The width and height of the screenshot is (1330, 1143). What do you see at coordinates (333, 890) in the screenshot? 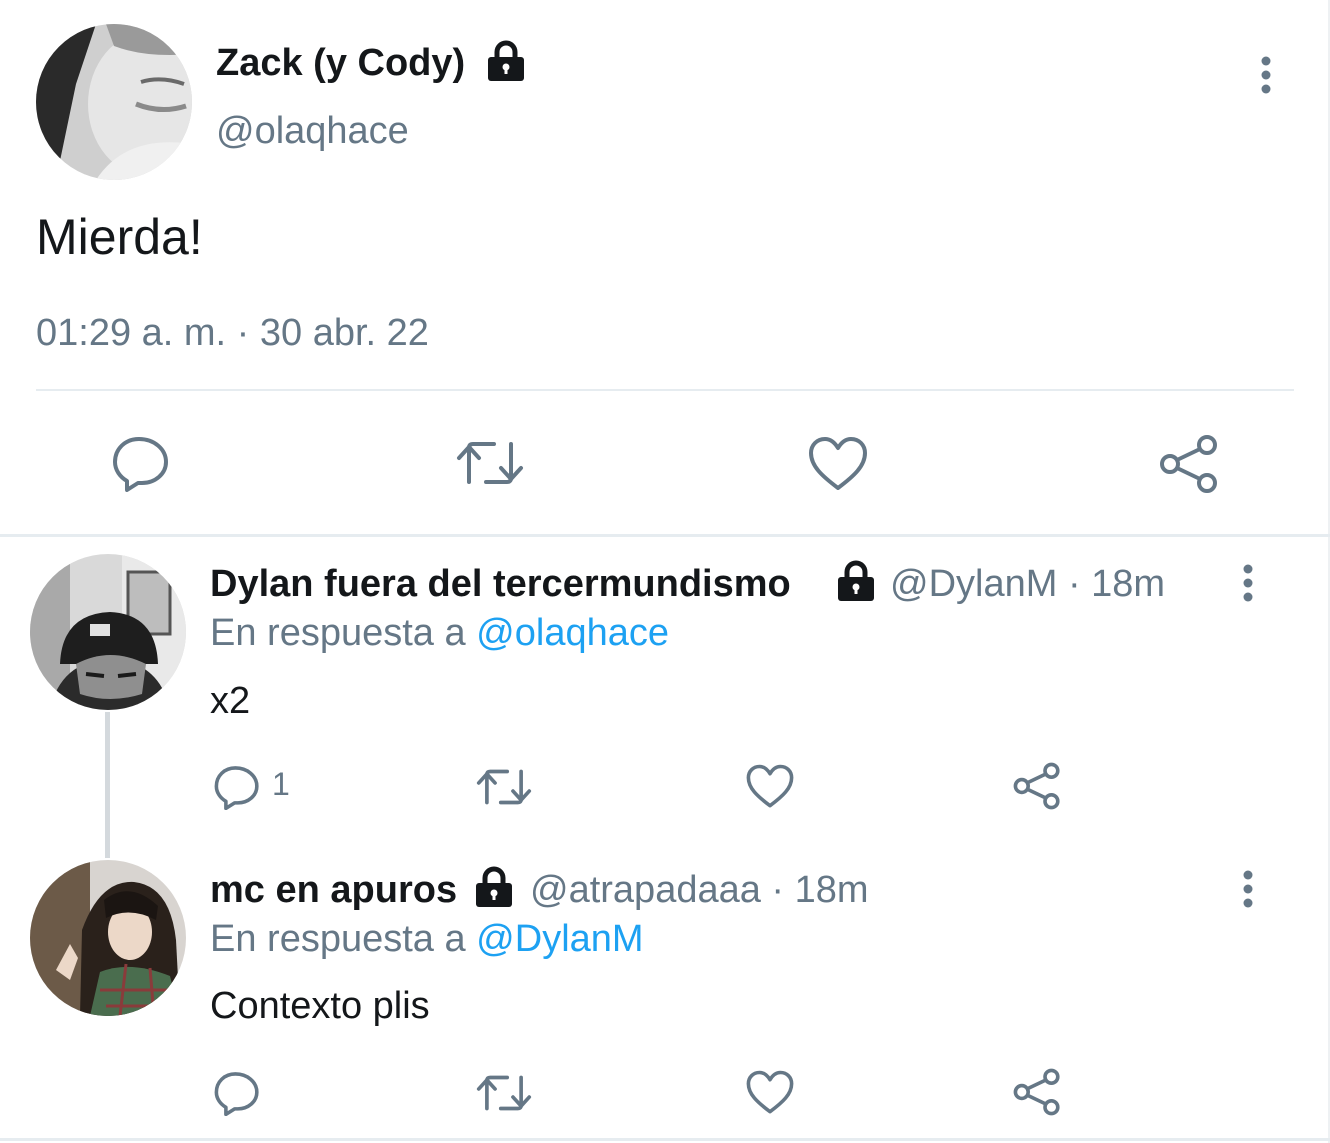
I see `display-name: mc en apuros` at bounding box center [333, 890].